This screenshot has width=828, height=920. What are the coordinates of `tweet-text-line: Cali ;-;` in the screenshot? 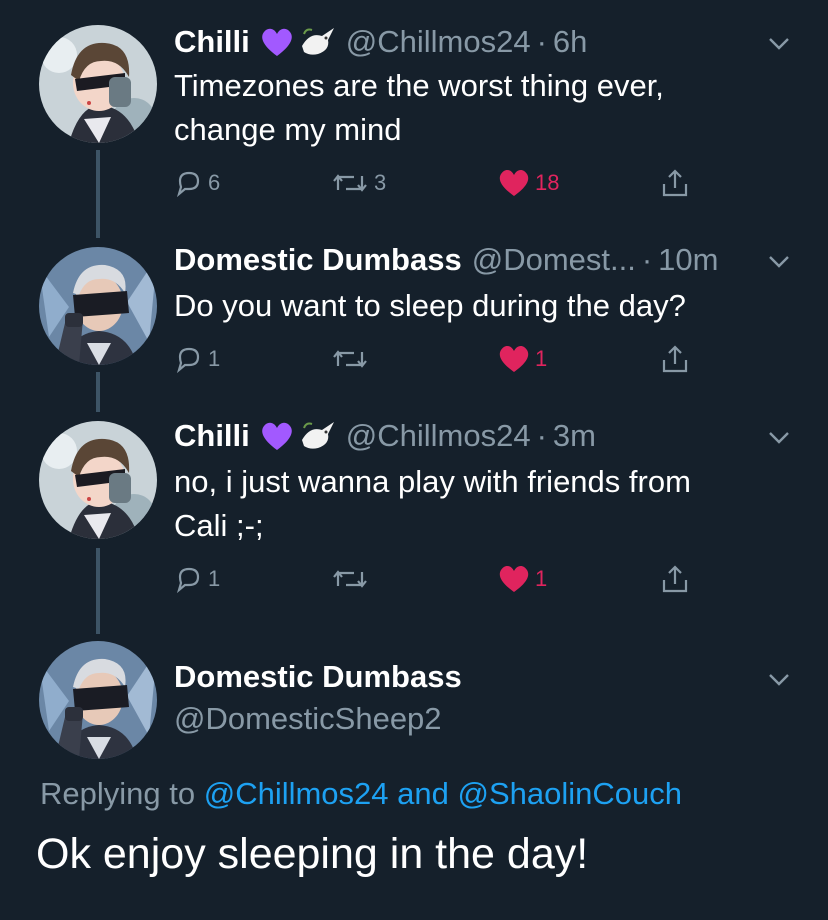 It's located at (219, 525).